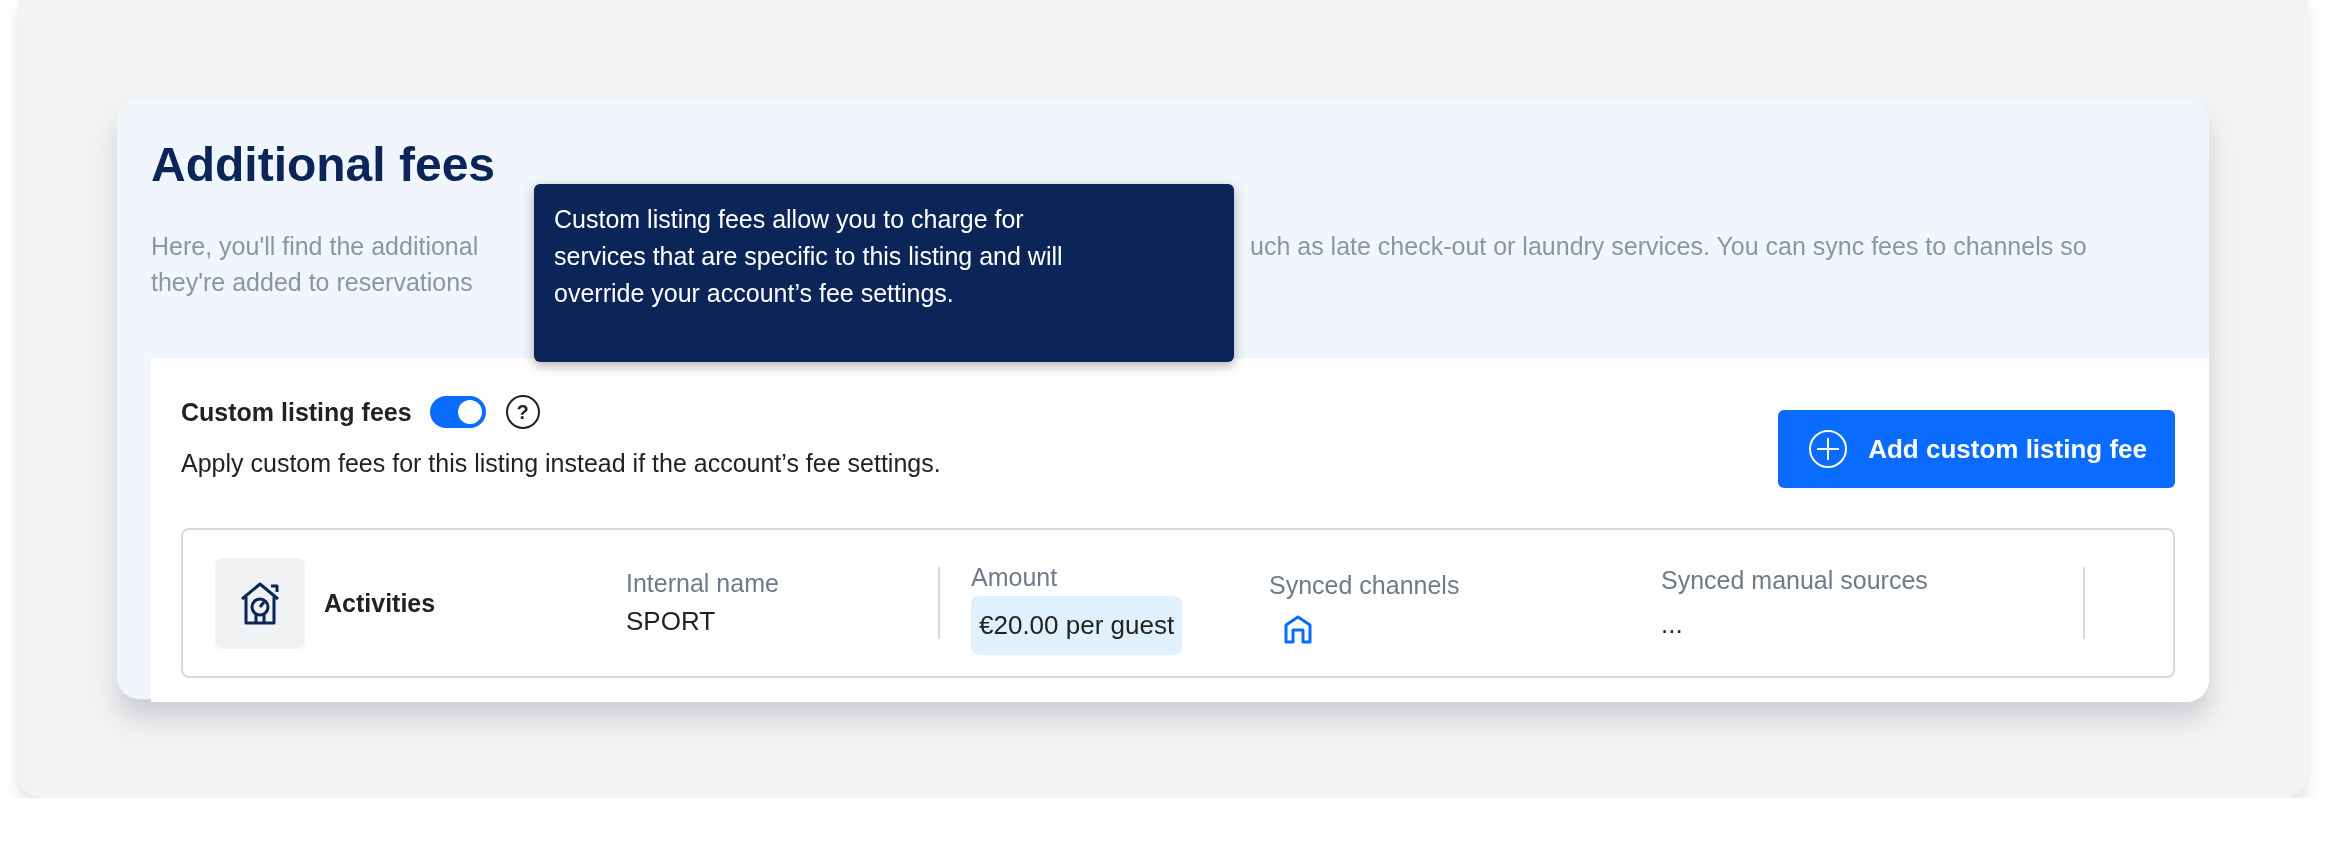  I want to click on column-label: Internal name, so click(703, 583).